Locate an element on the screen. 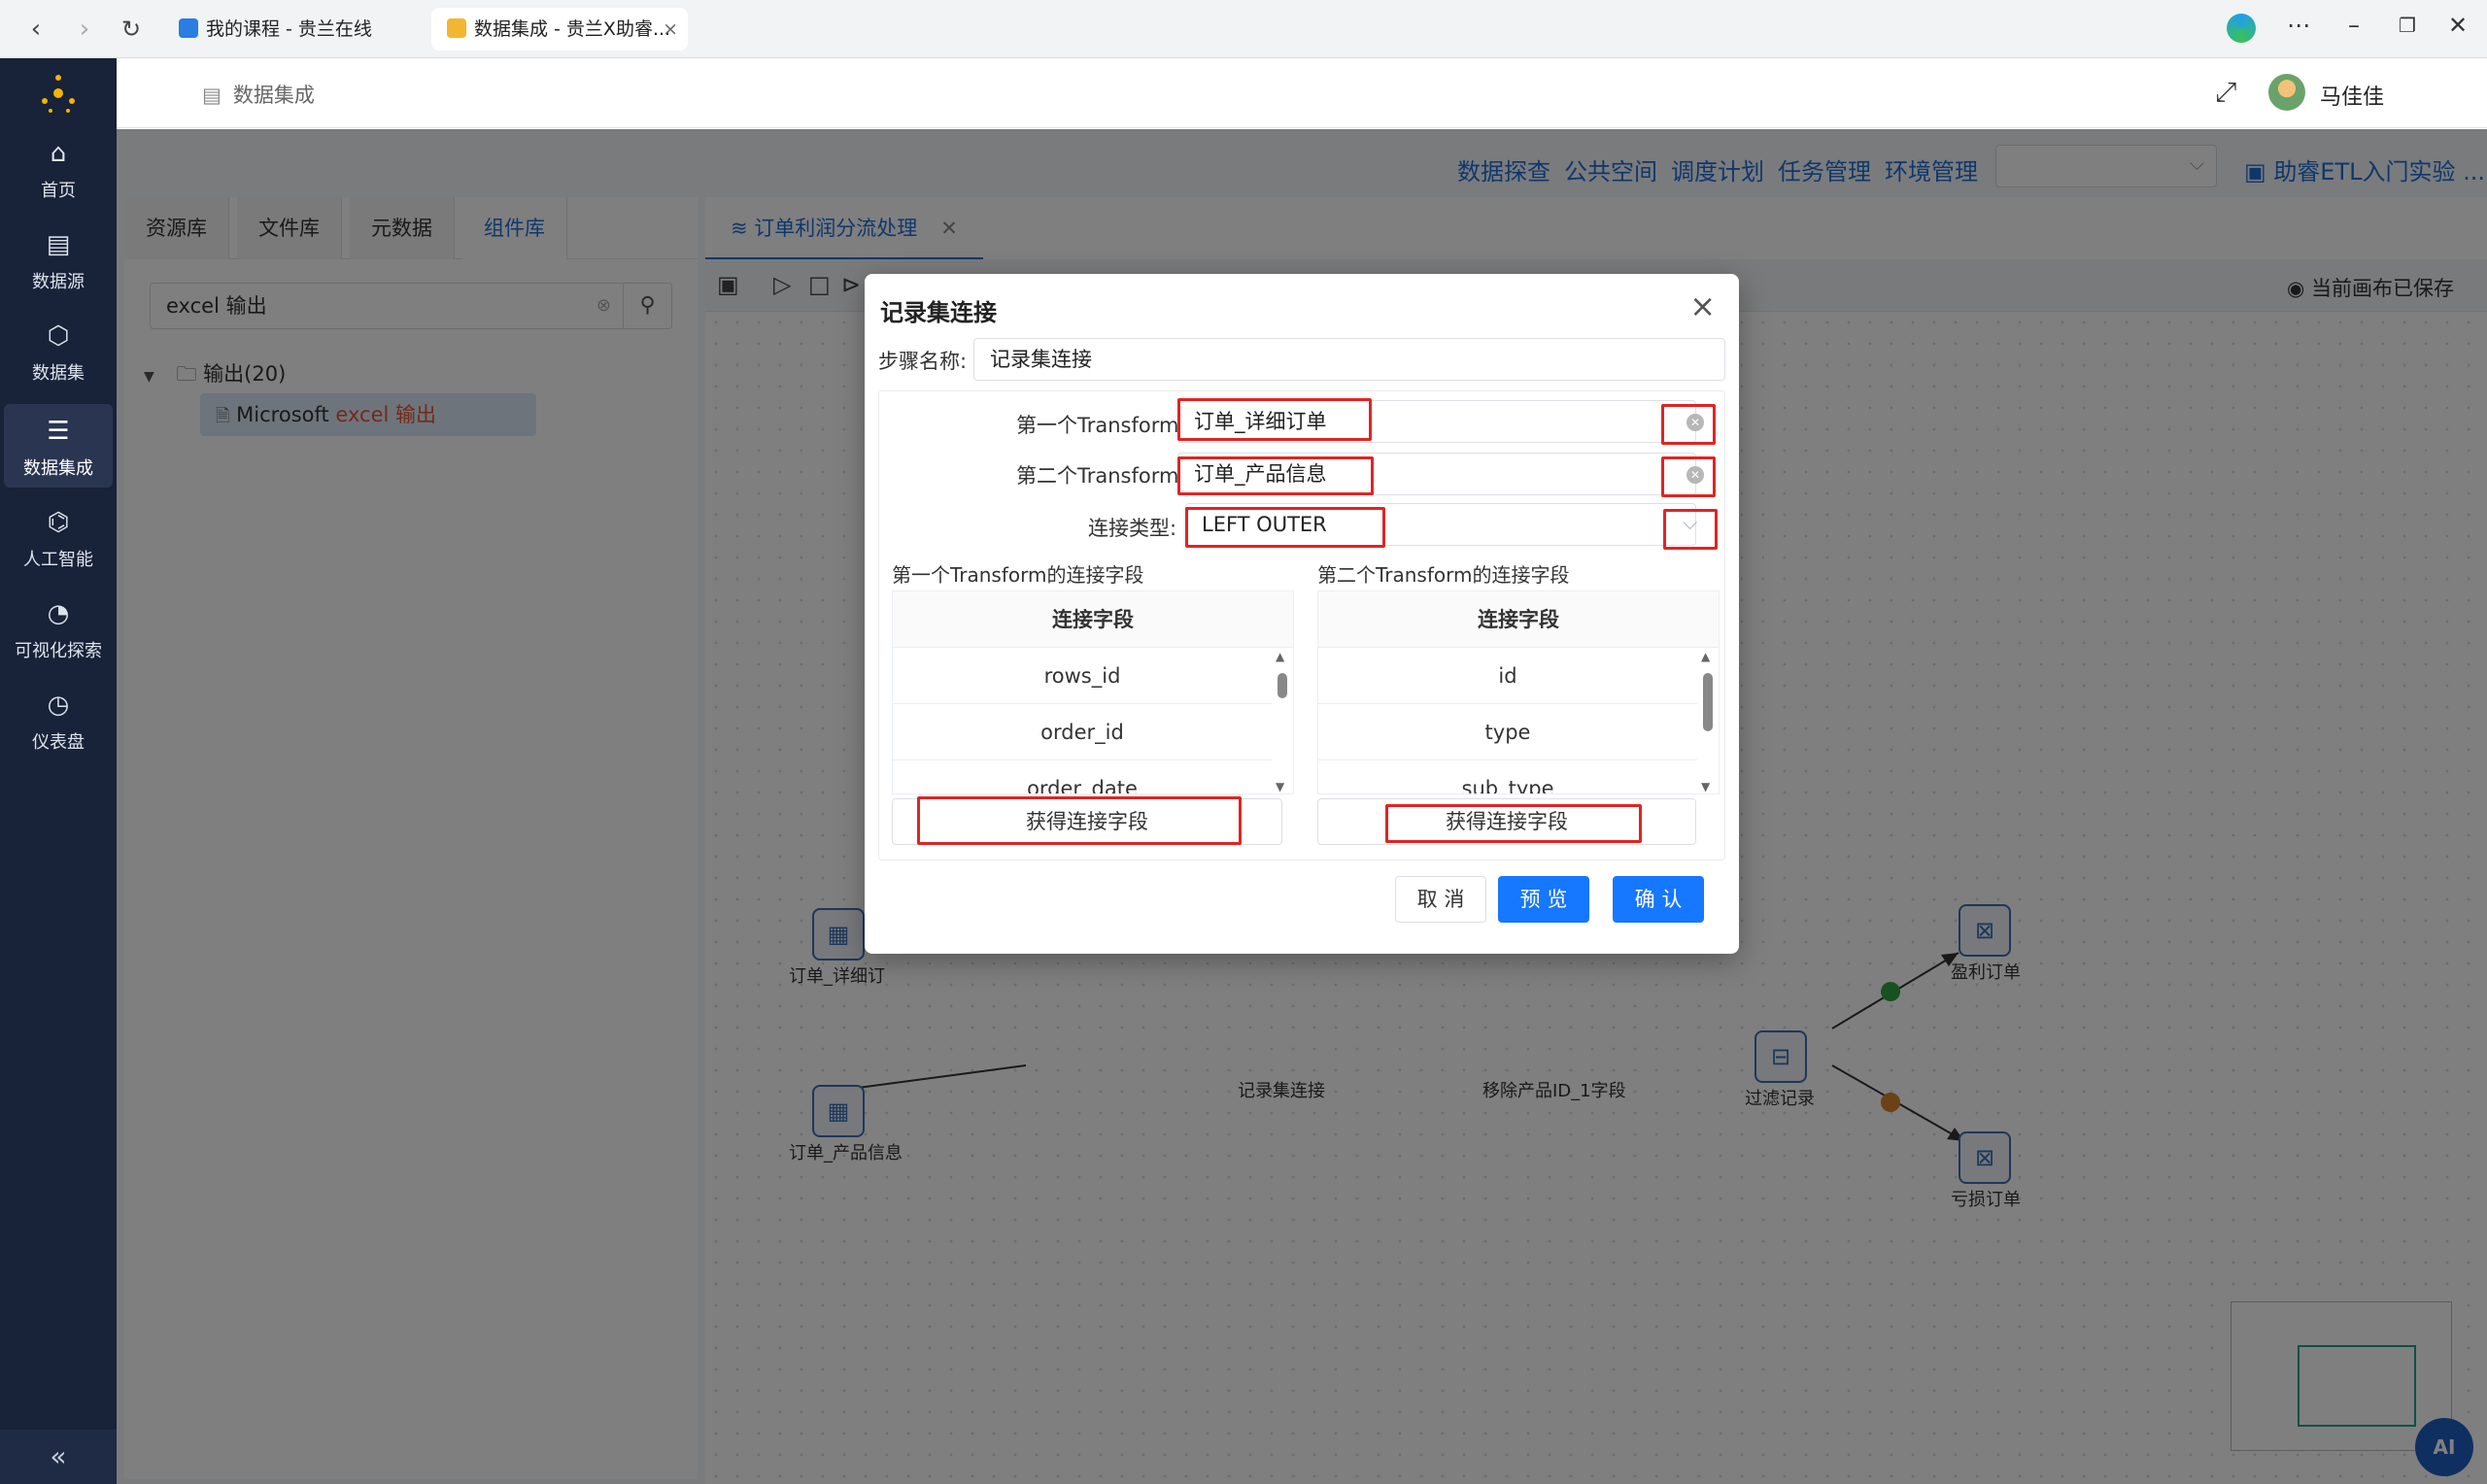 The height and width of the screenshot is (1484, 2487). home-icon: ⌂ is located at coordinates (58, 153).